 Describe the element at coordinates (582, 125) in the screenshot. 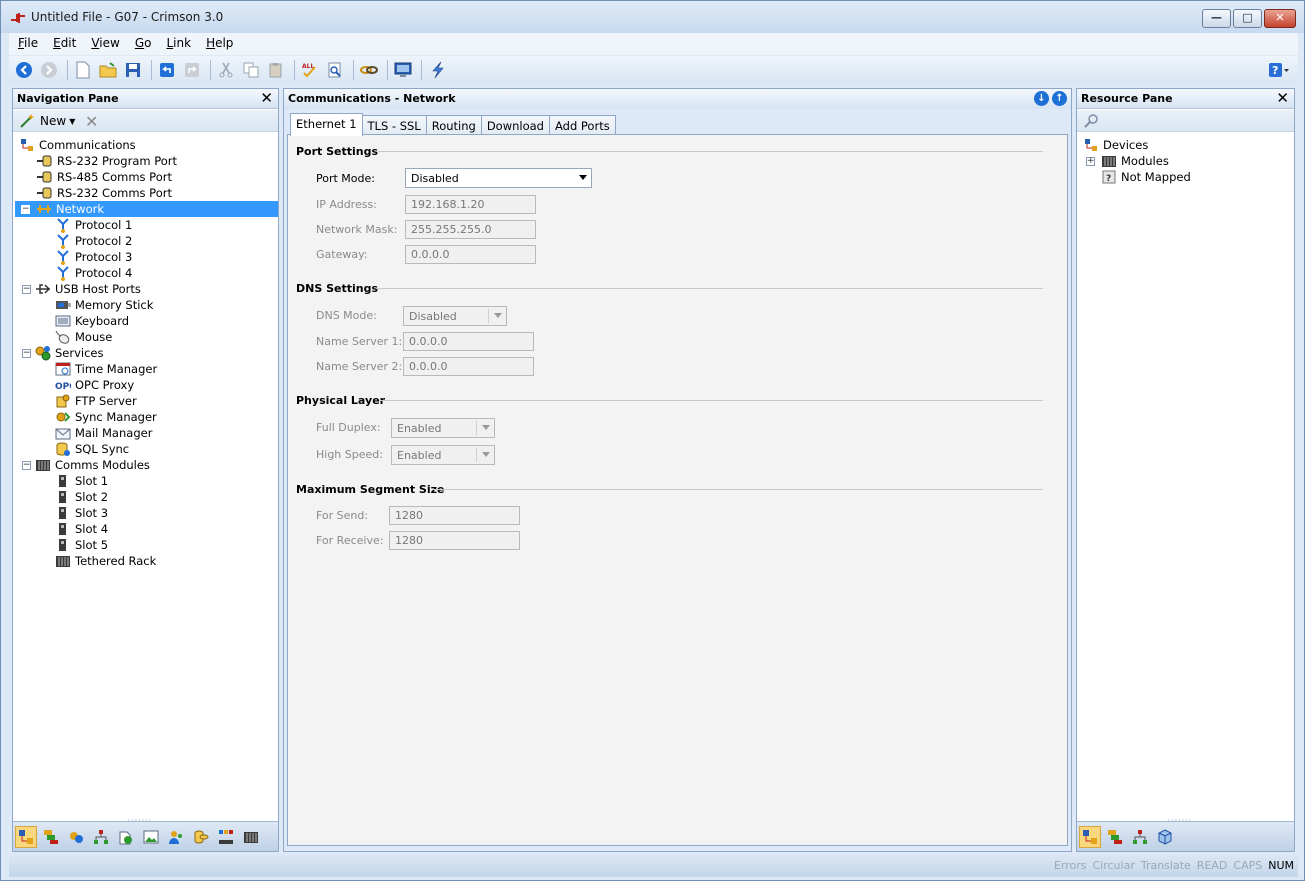

I see `tab-add-ports: Add Ports` at that location.